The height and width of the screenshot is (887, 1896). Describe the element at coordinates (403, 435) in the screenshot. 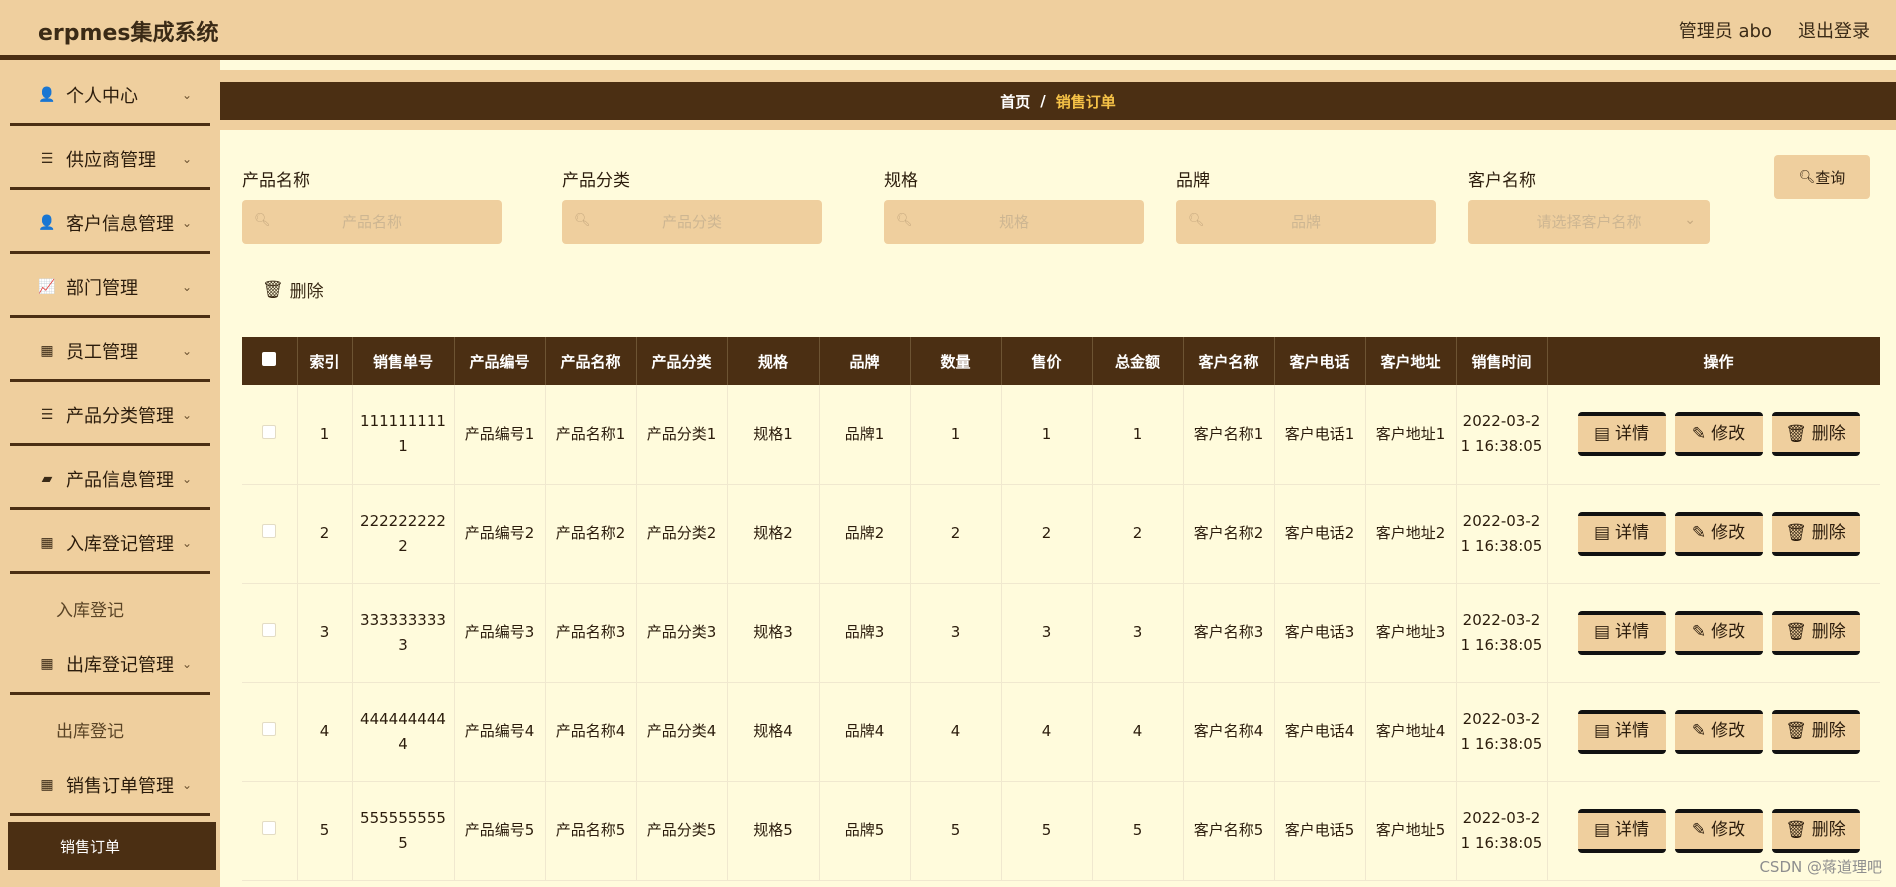

I see `table-cell: 1111111111` at that location.